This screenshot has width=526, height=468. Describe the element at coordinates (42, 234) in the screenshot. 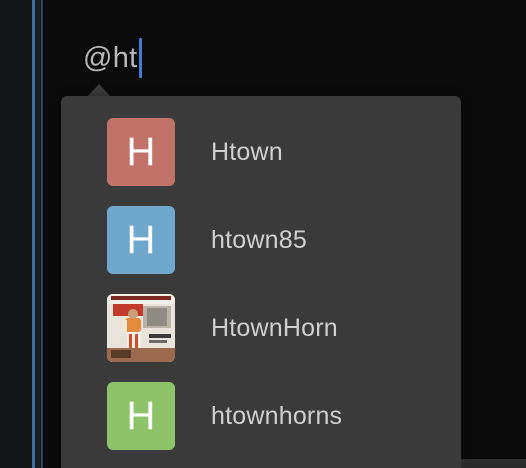

I see `sidebar-accent-line-secondary` at that location.